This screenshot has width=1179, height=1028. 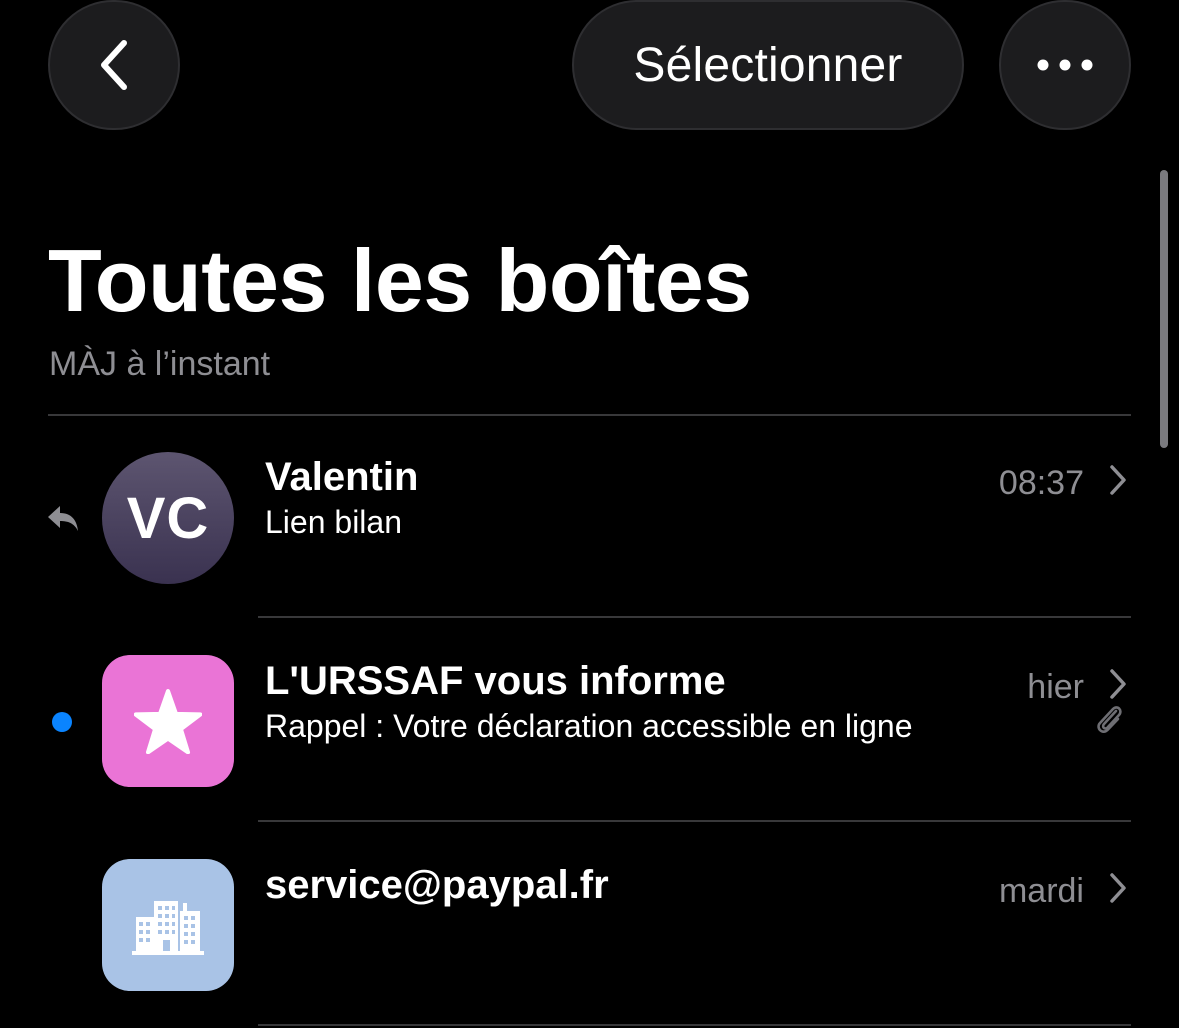 What do you see at coordinates (1041, 891) in the screenshot?
I see `message-time: mardi` at bounding box center [1041, 891].